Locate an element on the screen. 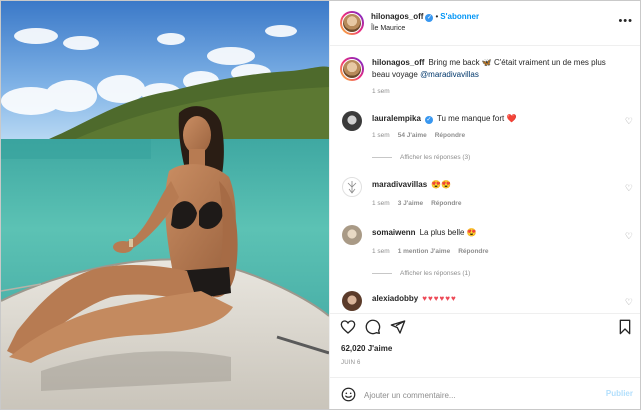 This screenshot has width=641, height=410. comment-text: alexiadobby ♥♥♥♥♥♥ is located at coordinates (497, 299).